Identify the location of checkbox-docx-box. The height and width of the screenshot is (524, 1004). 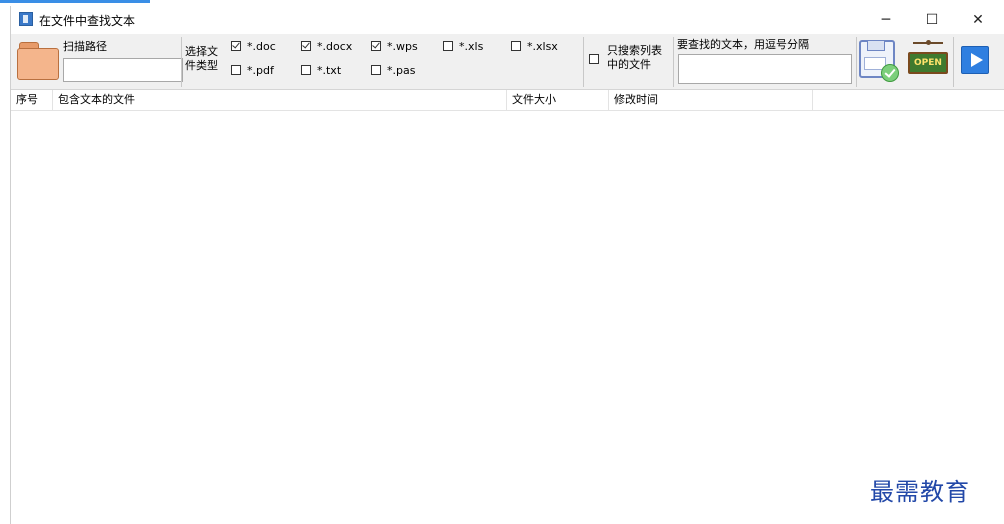
(306, 46).